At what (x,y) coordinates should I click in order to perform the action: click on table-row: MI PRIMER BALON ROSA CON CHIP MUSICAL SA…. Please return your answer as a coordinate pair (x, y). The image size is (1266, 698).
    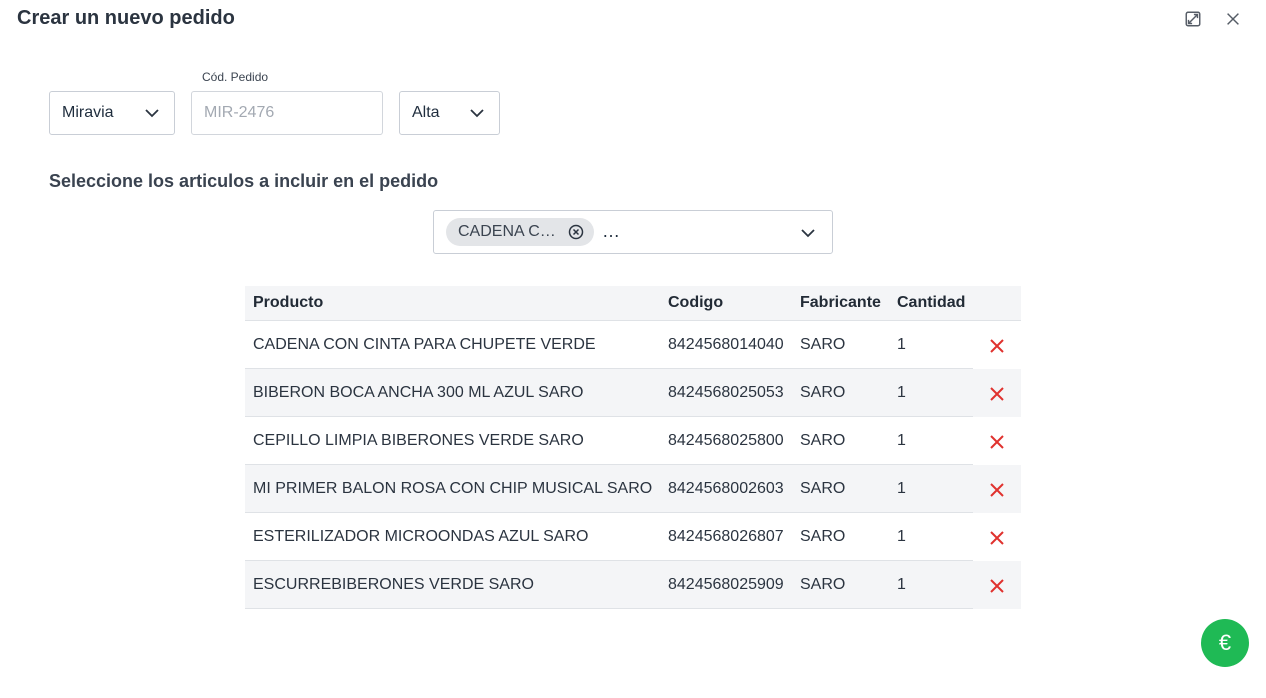
    Looking at the image, I should click on (633, 489).